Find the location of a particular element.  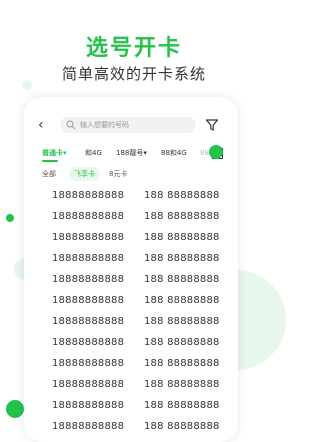

page-subtitle: 简单高效的开卡系统 is located at coordinates (133, 74).